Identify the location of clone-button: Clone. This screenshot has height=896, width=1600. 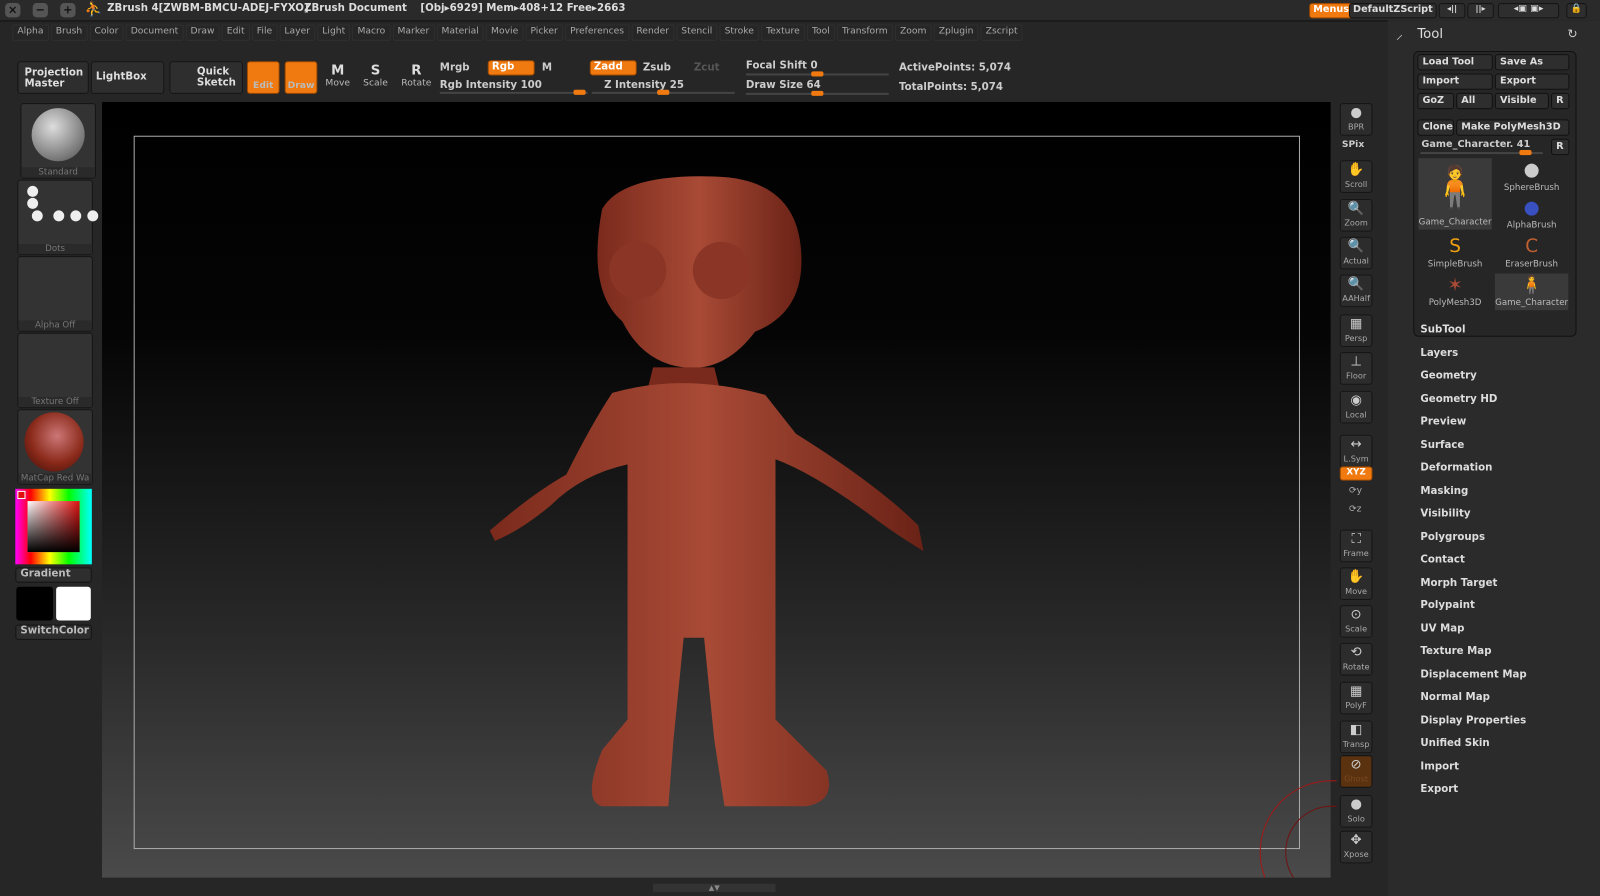
(1436, 127).